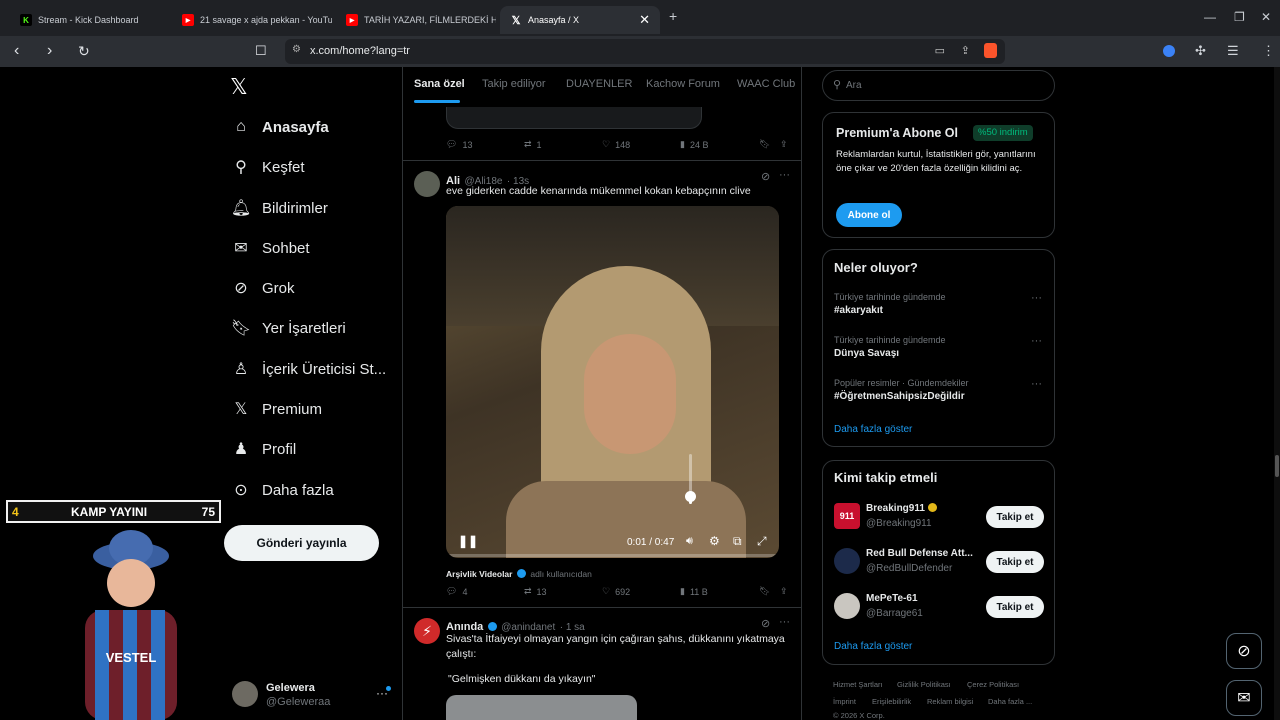  I want to click on post-button: Gönderi yayınla, so click(301, 543).